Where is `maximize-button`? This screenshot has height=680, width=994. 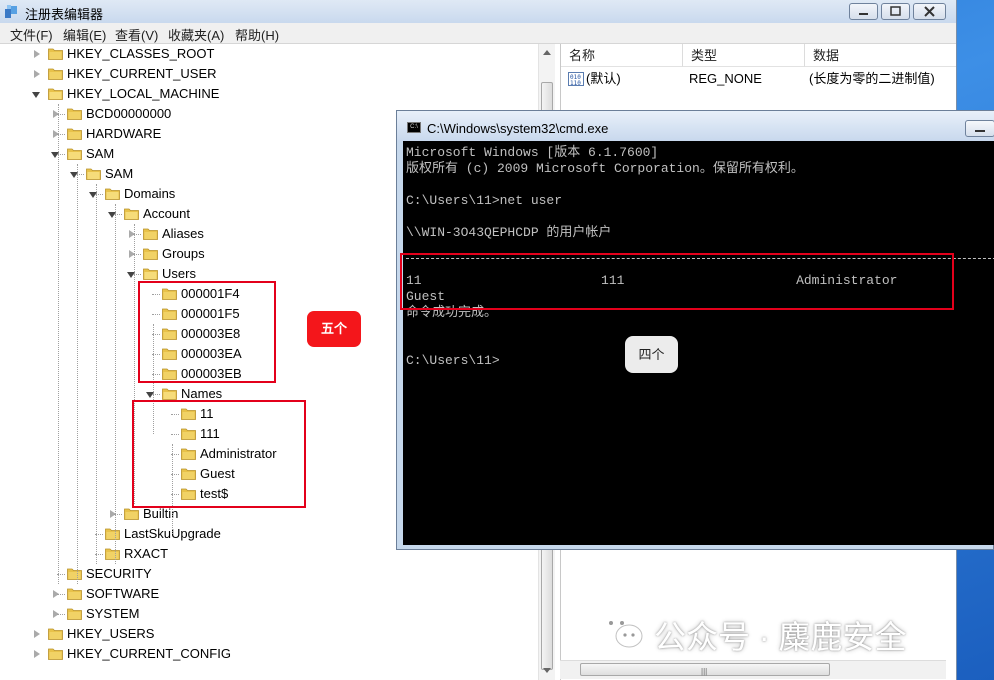
maximize-button is located at coordinates (895, 11).